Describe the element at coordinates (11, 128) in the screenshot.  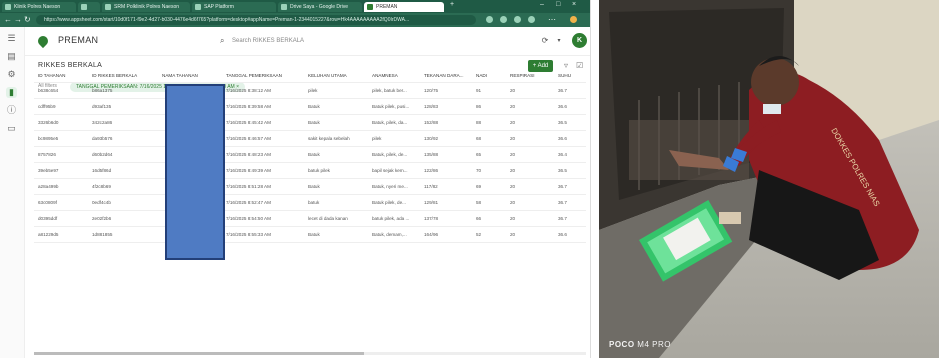
I see `chat-icon: ▭` at that location.